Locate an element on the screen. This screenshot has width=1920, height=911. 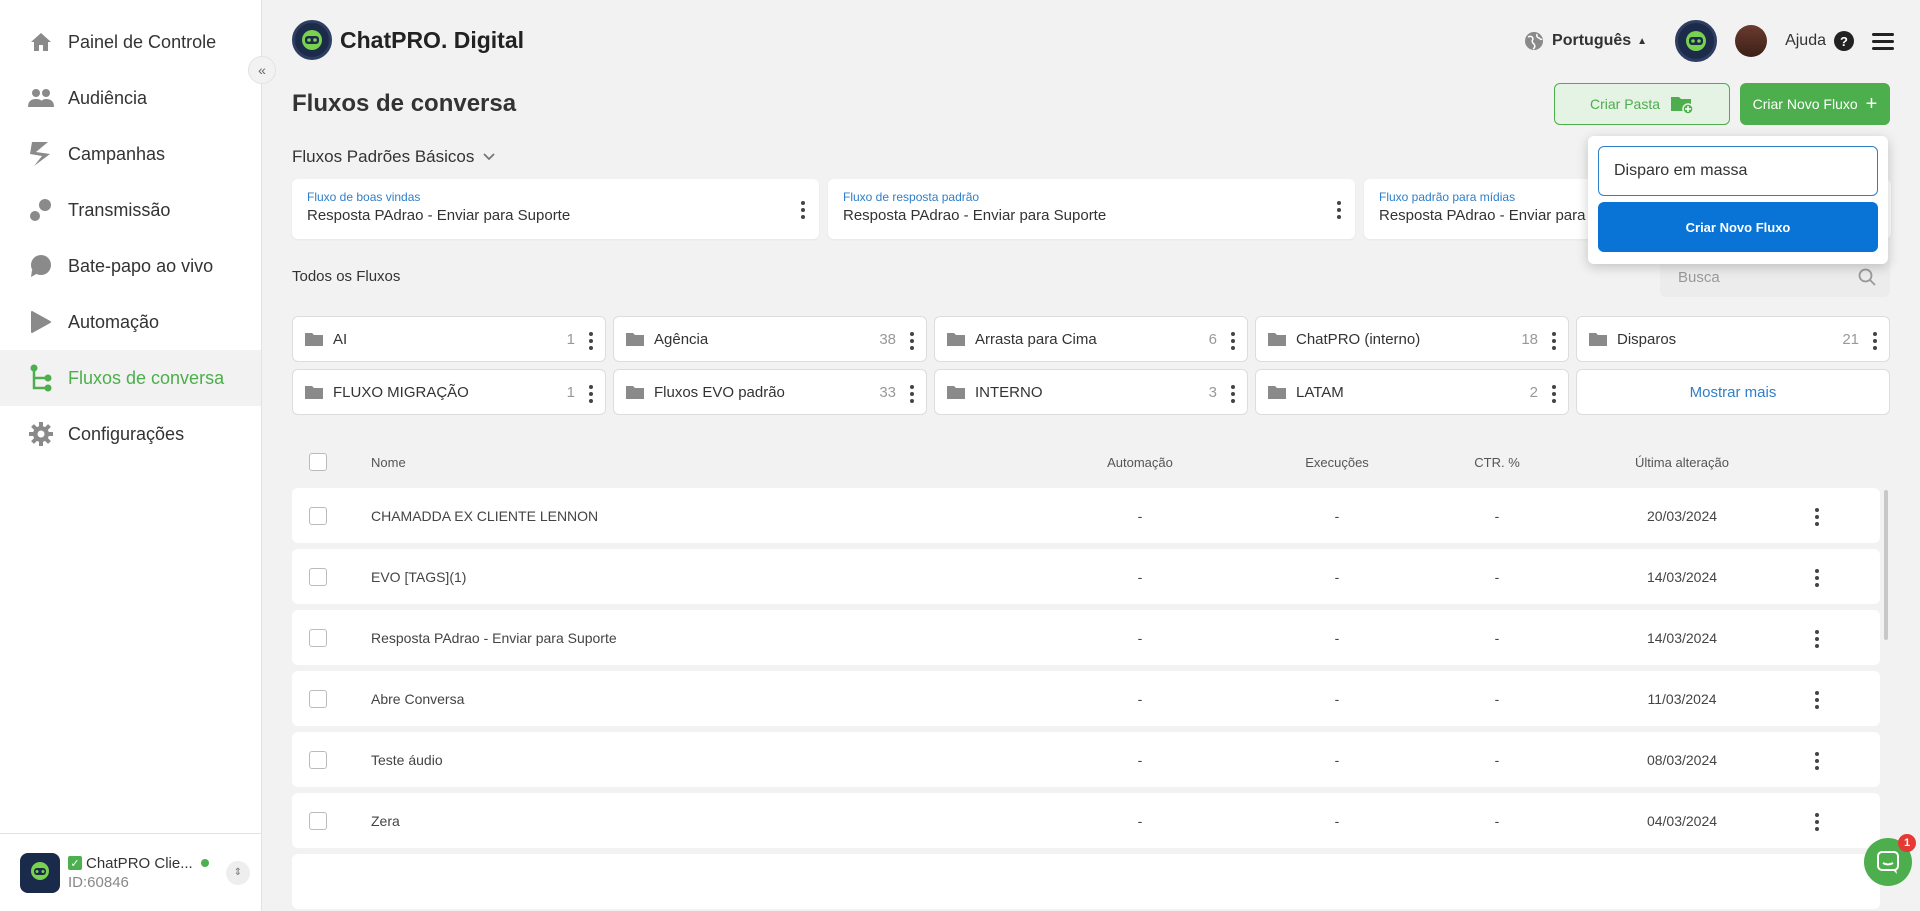
notification-badge: 1 is located at coordinates (1907, 843).